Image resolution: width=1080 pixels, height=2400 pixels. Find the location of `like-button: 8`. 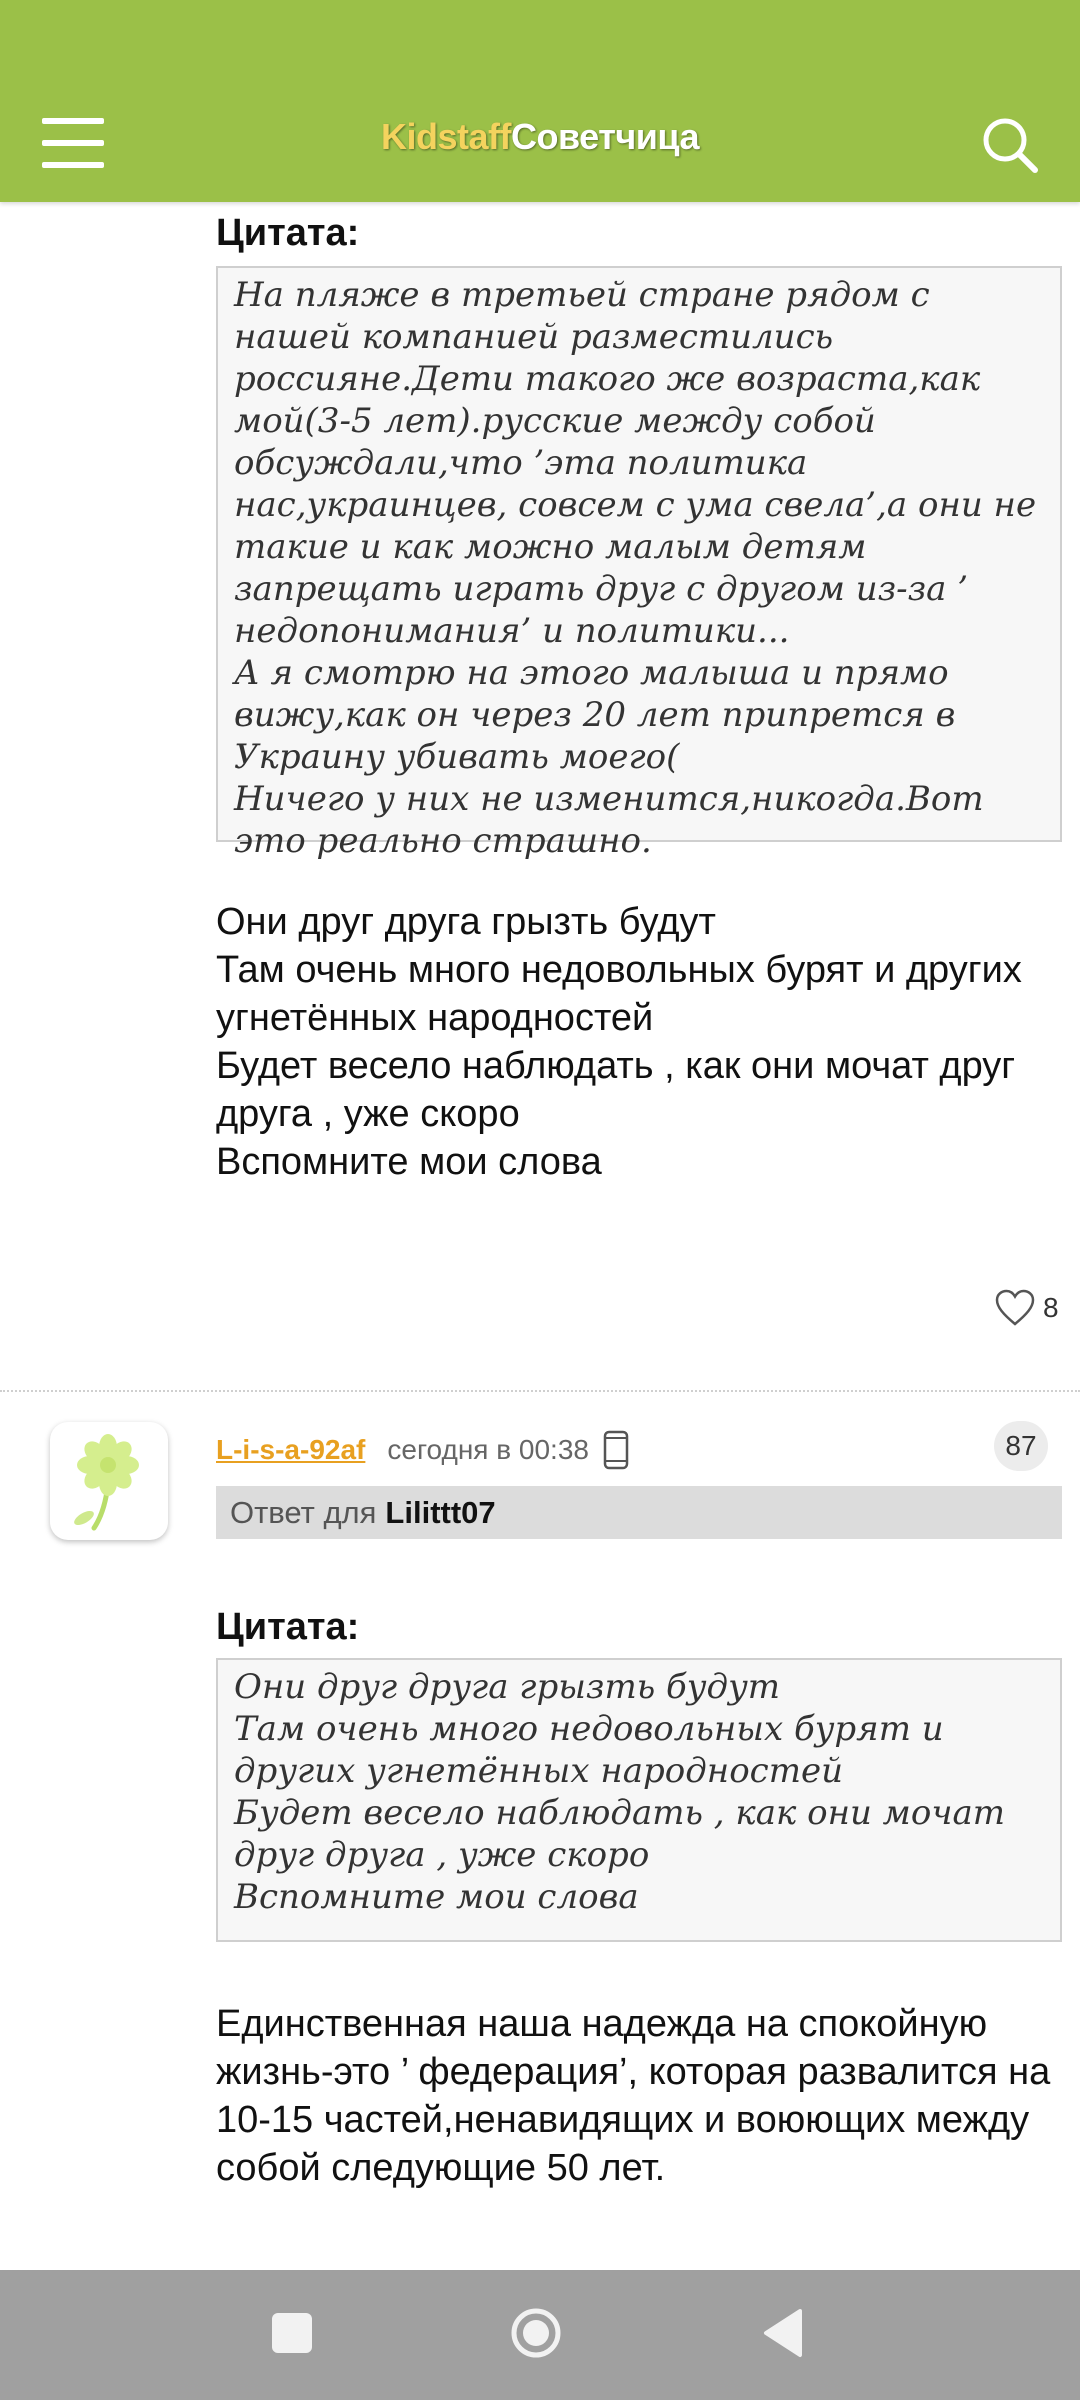

like-button: 8 is located at coordinates (1027, 1308).